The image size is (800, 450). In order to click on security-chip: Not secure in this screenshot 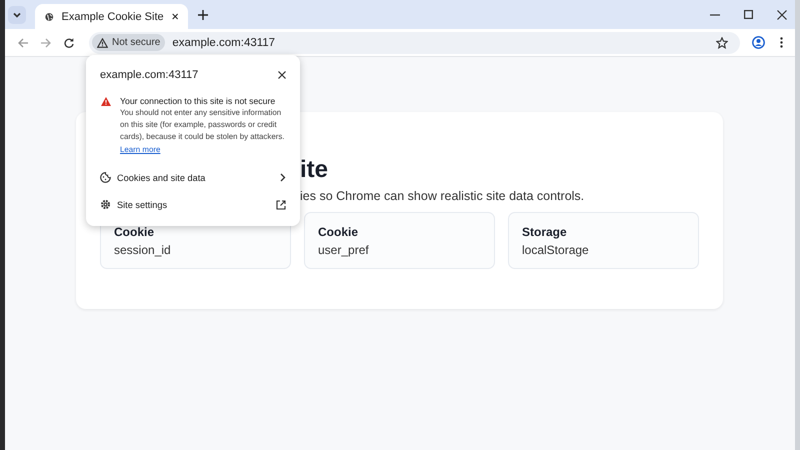, I will do `click(129, 42)`.